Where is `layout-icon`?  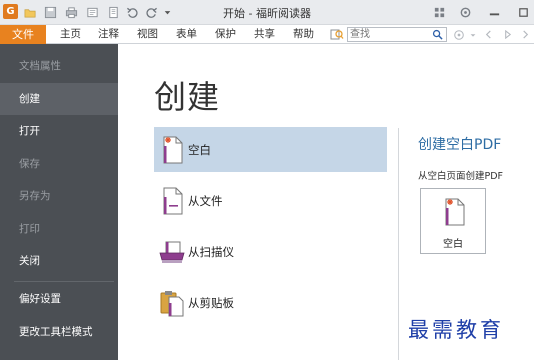
layout-icon is located at coordinates (439, 12).